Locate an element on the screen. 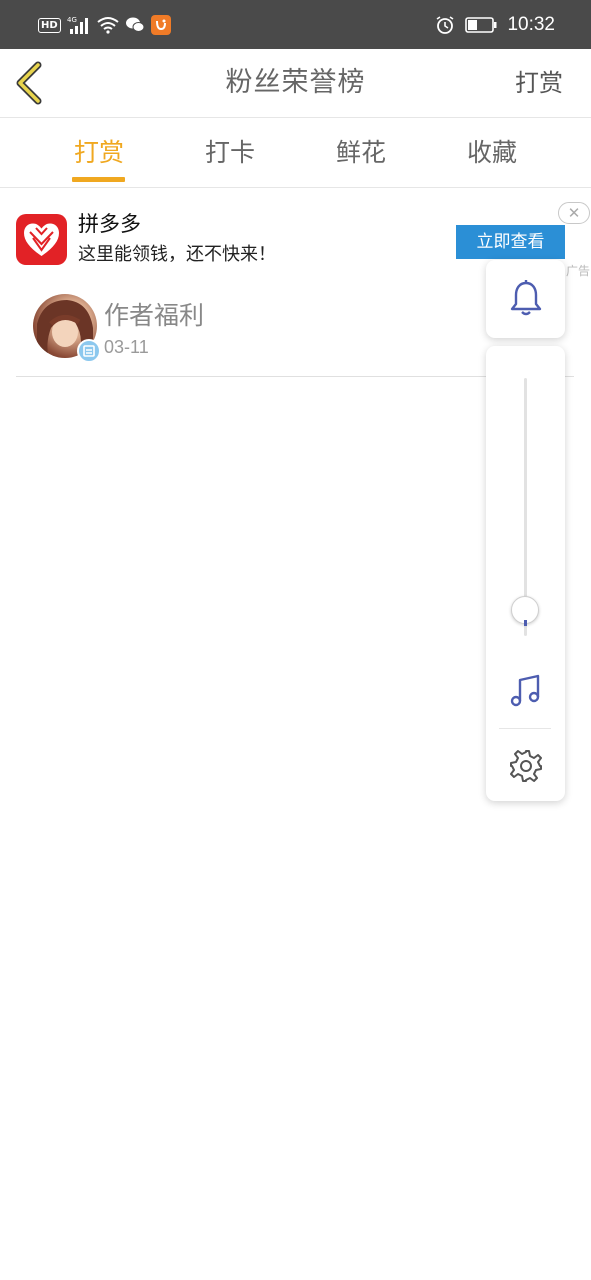  ad-description: 这里能领钱，还不快来！ is located at coordinates (177, 254).